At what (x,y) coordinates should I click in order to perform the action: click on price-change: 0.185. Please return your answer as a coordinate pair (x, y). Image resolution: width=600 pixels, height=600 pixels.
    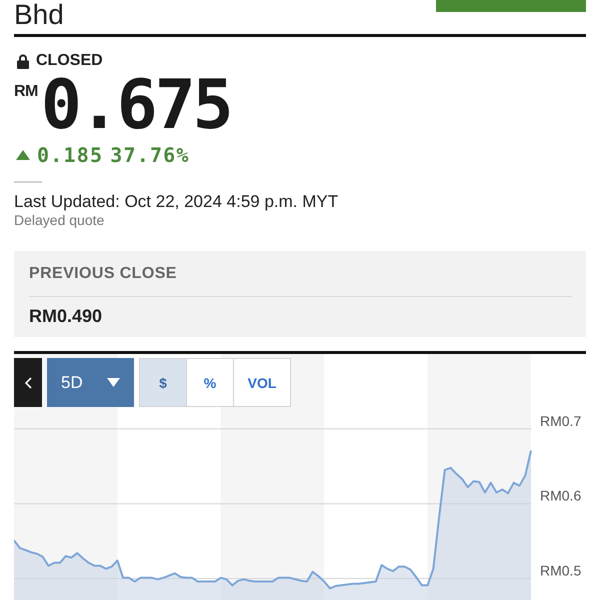
    Looking at the image, I should click on (70, 155).